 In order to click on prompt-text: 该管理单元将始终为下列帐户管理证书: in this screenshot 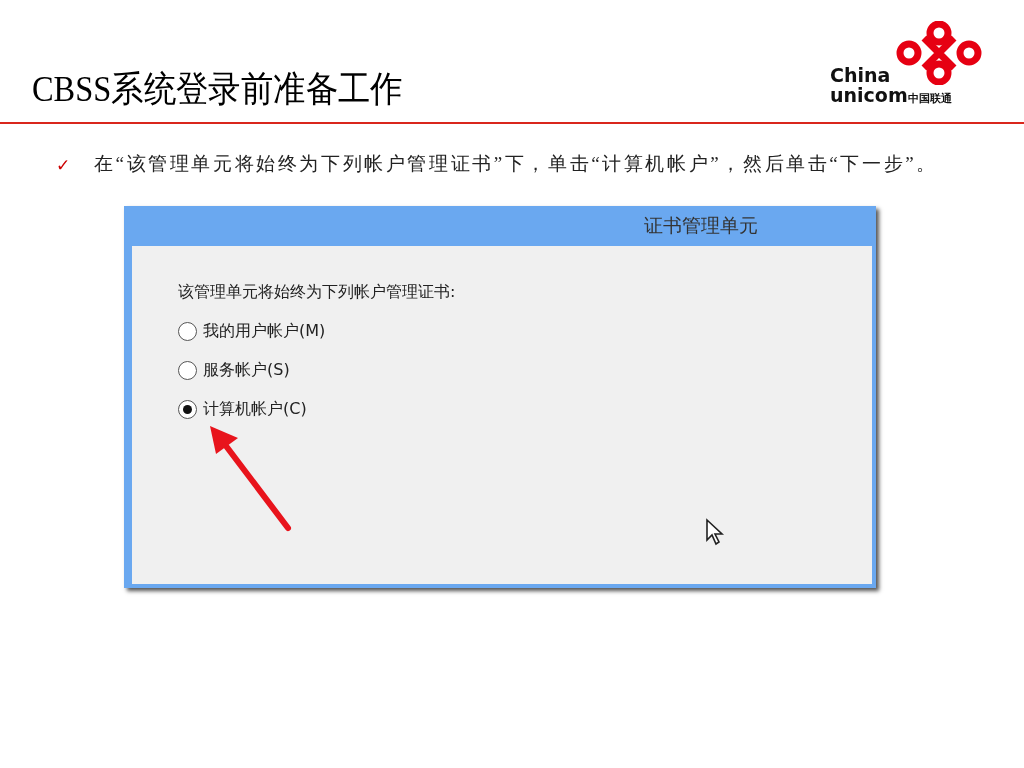, I will do `click(317, 292)`.